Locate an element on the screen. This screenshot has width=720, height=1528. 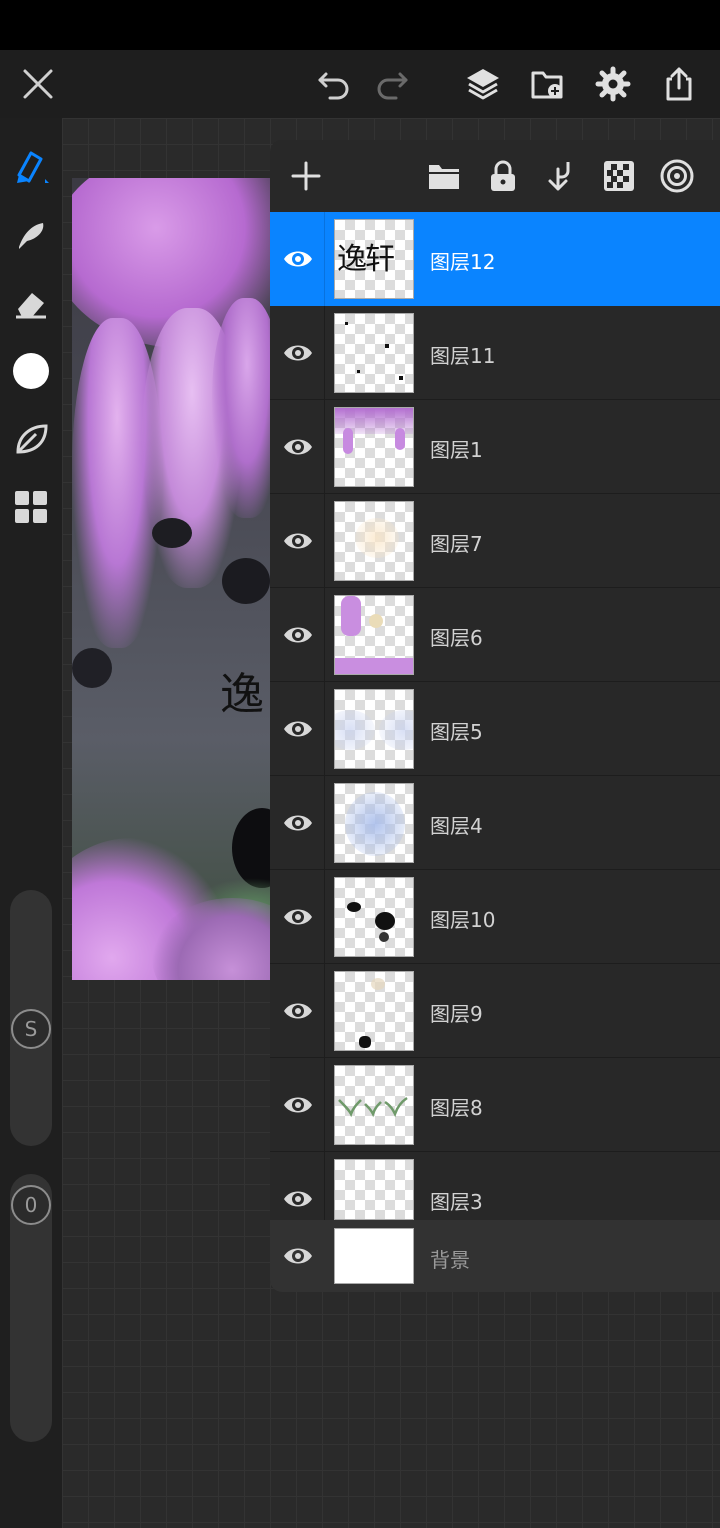
layer-name: 图层1 is located at coordinates (456, 450).